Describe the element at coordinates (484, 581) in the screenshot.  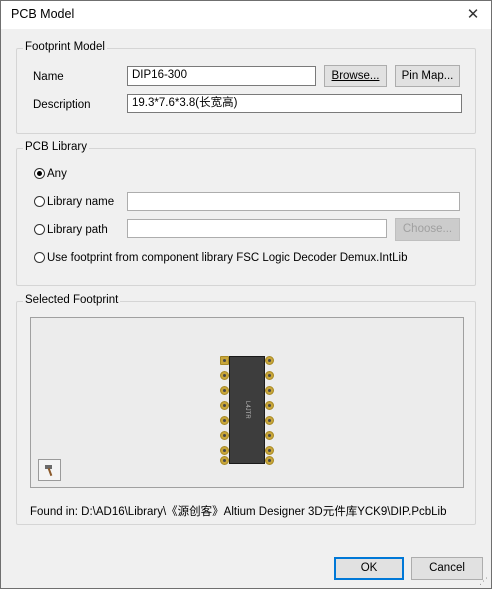
I see `resize-grip-icon: ⋰` at that location.